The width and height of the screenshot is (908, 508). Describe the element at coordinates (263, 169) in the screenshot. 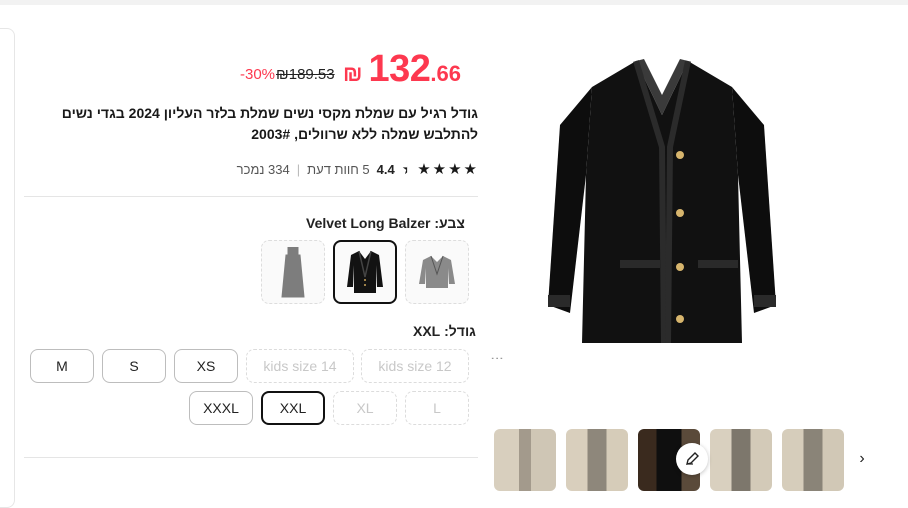

I see `sold-count: 334 נמכר` at that location.